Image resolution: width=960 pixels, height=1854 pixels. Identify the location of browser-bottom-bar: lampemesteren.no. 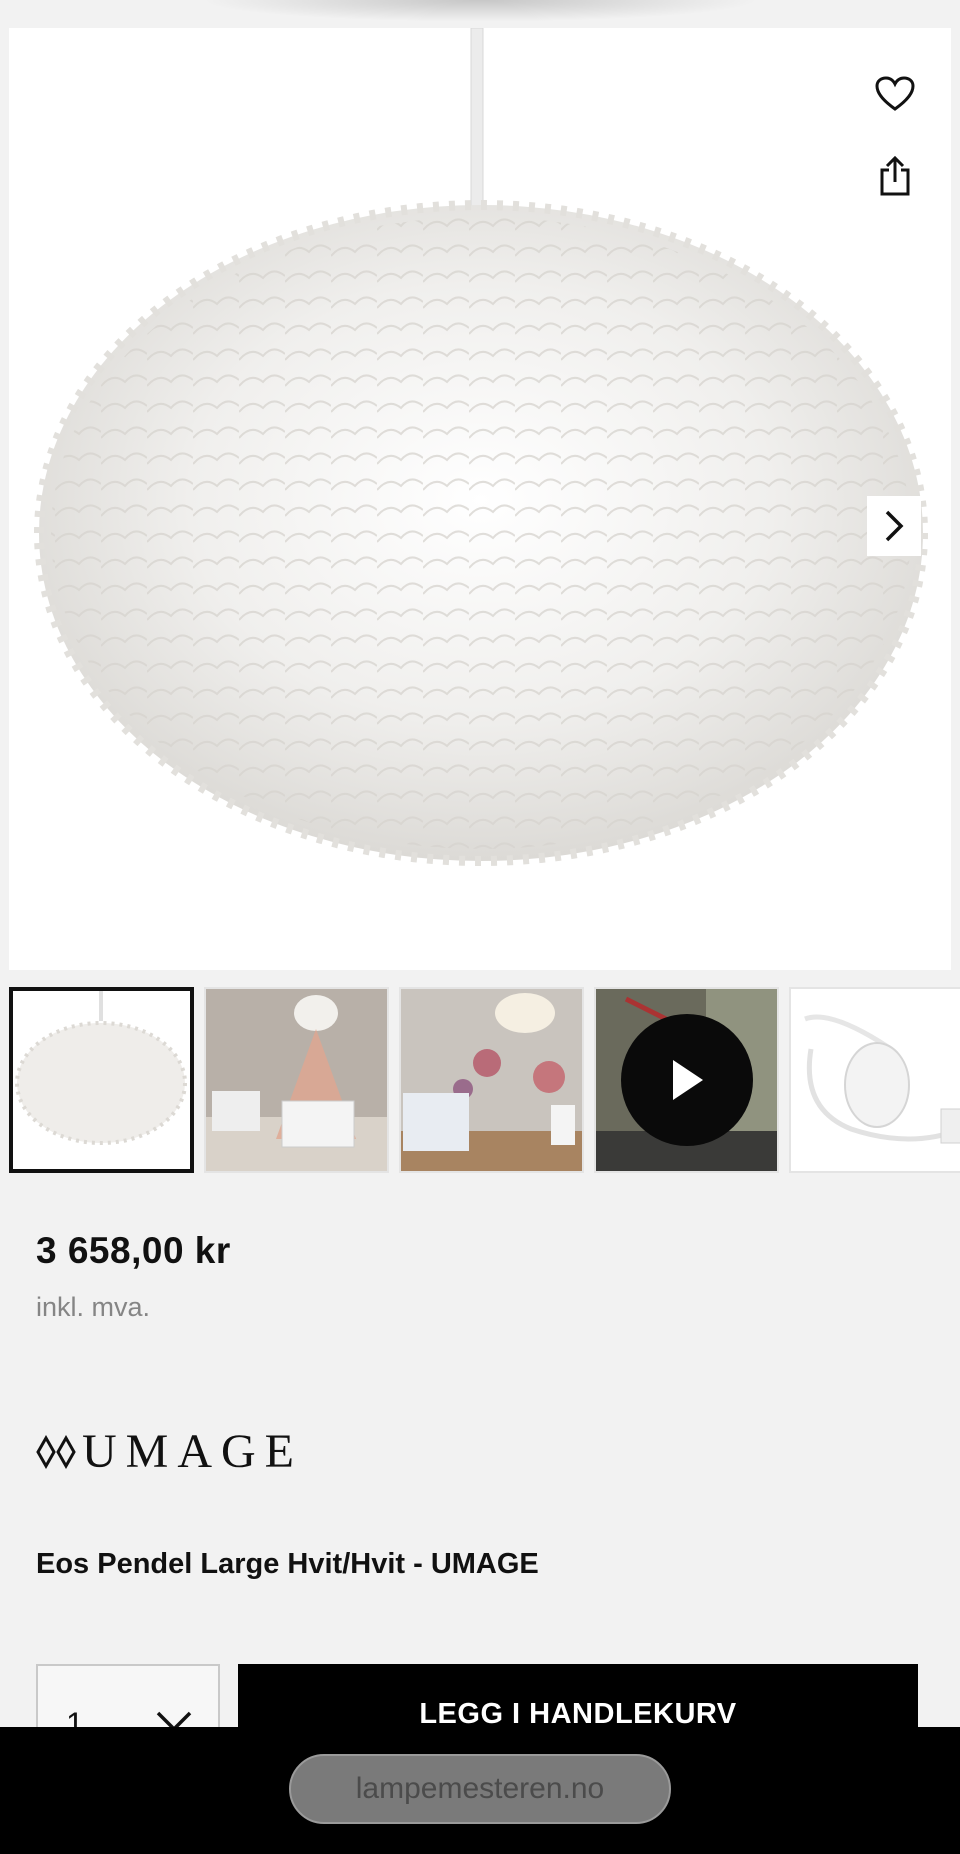
(480, 1790).